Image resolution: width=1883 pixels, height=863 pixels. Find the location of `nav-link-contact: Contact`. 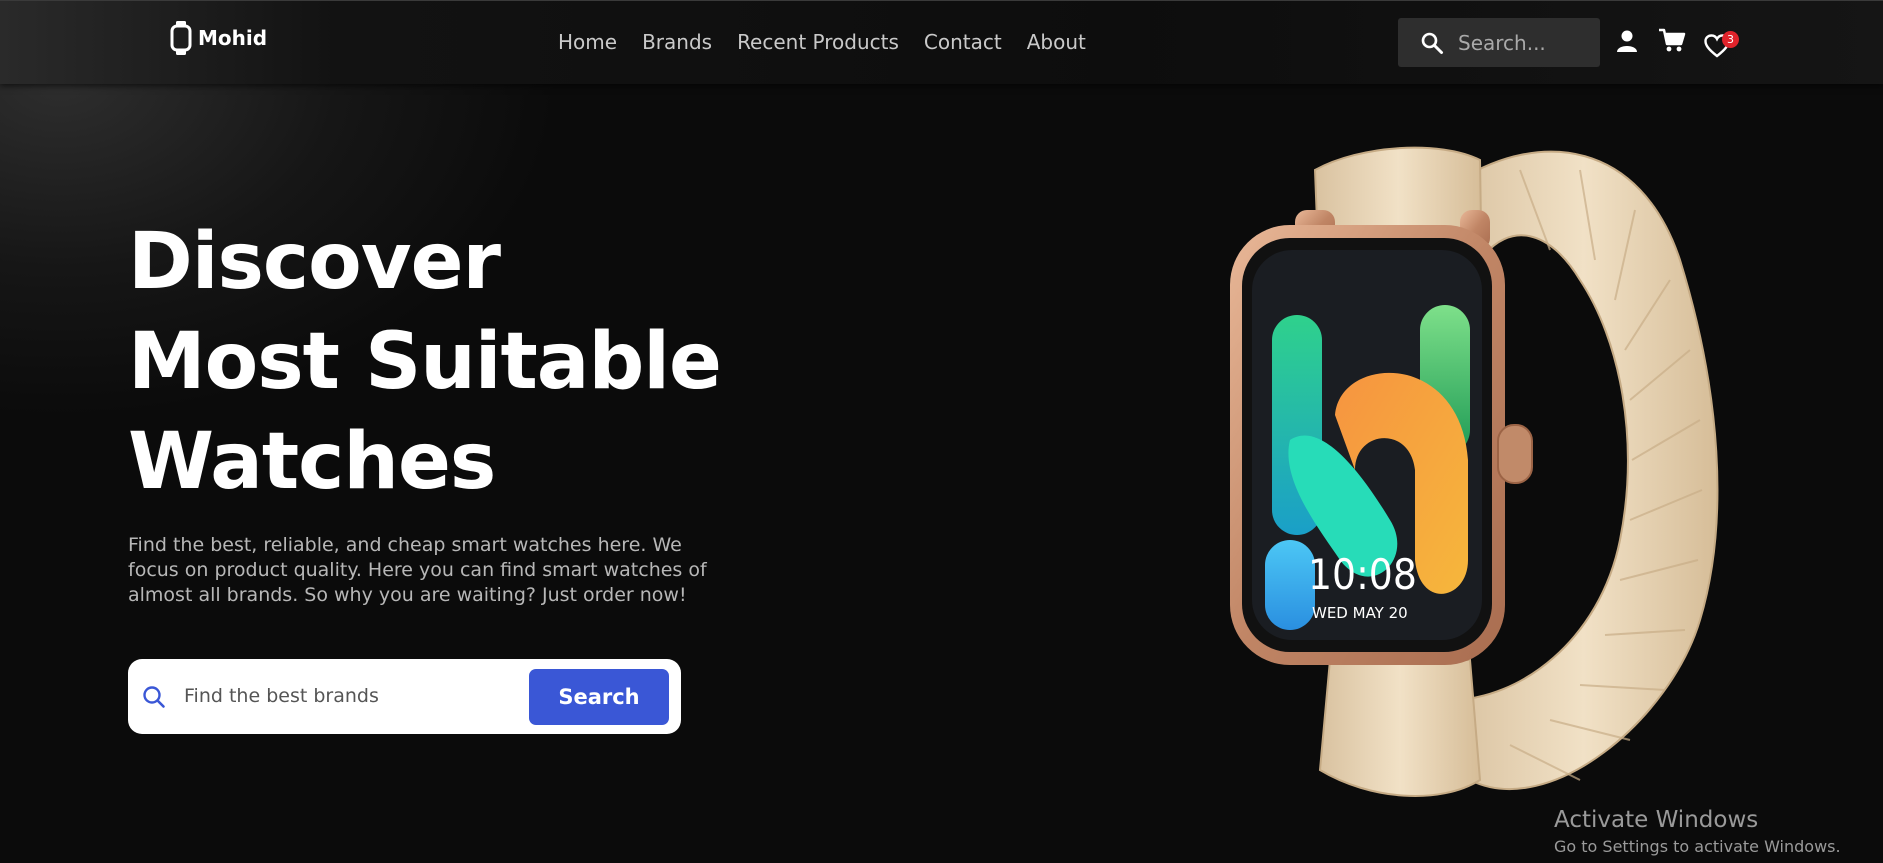

nav-link-contact: Contact is located at coordinates (963, 42).